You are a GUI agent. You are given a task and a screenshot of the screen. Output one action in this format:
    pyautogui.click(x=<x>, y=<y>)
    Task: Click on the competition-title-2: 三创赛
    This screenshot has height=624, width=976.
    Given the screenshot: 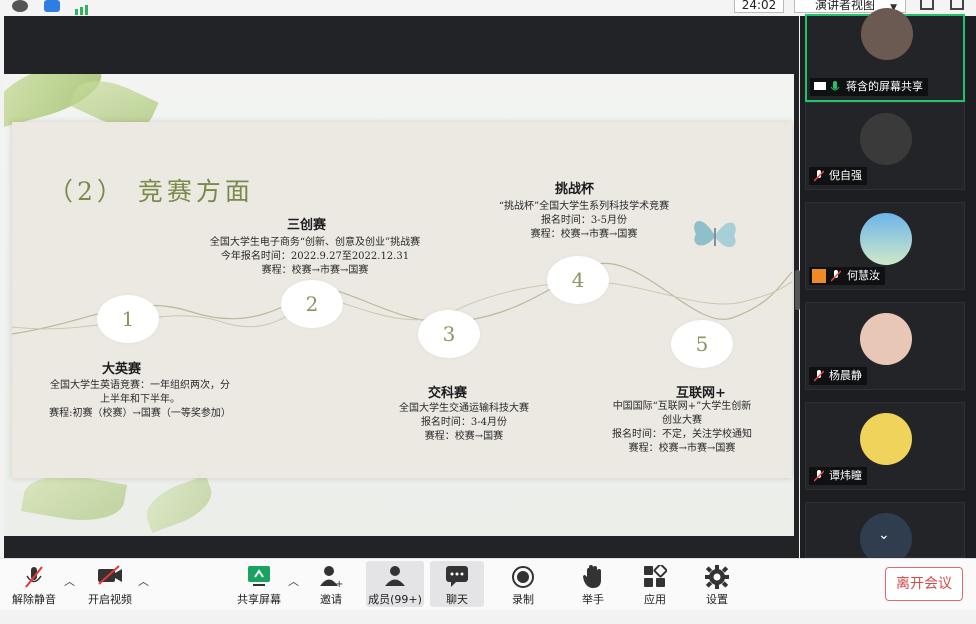 What is the action you would take?
    pyautogui.click(x=307, y=225)
    